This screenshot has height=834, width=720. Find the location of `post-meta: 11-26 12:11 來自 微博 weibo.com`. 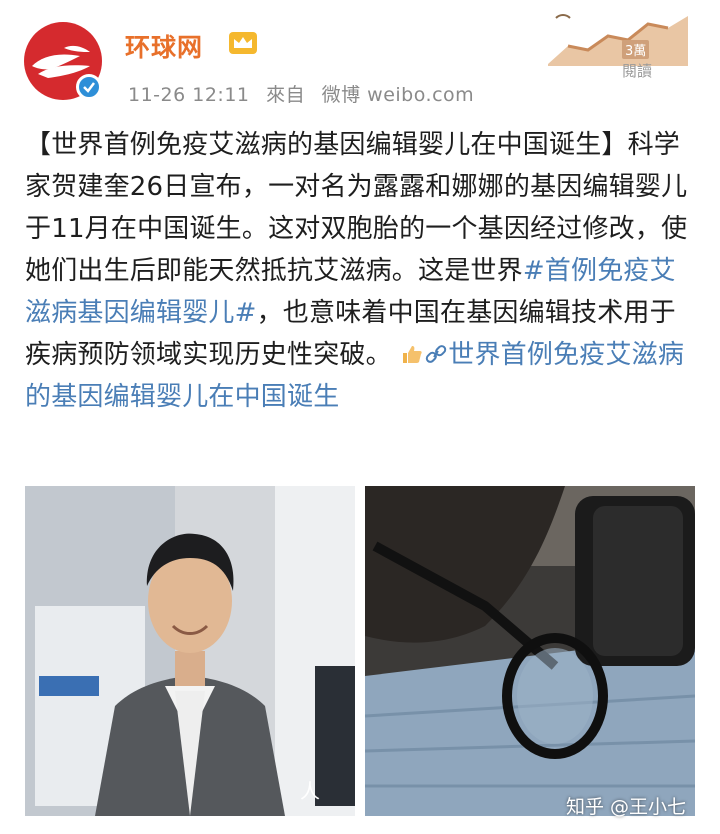

post-meta: 11-26 12:11 來自 微博 weibo.com is located at coordinates (306, 93).